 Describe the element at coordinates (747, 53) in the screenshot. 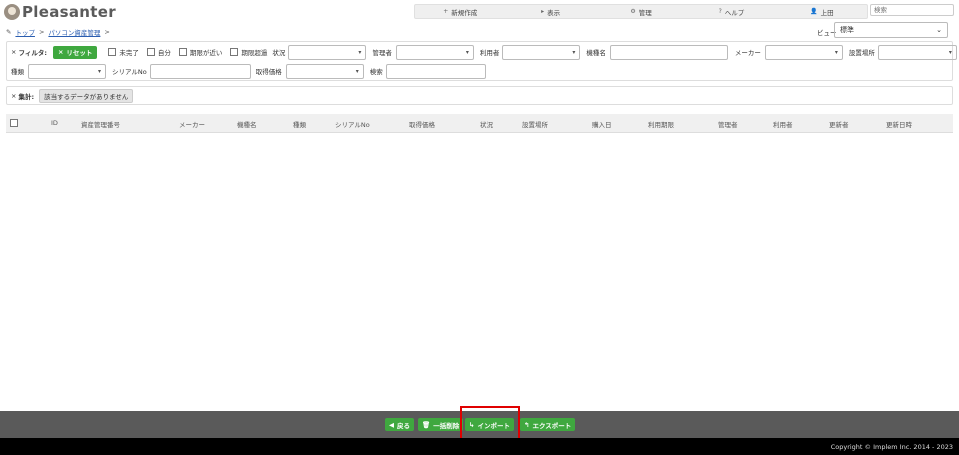

I see `maker-label: メーカー` at that location.